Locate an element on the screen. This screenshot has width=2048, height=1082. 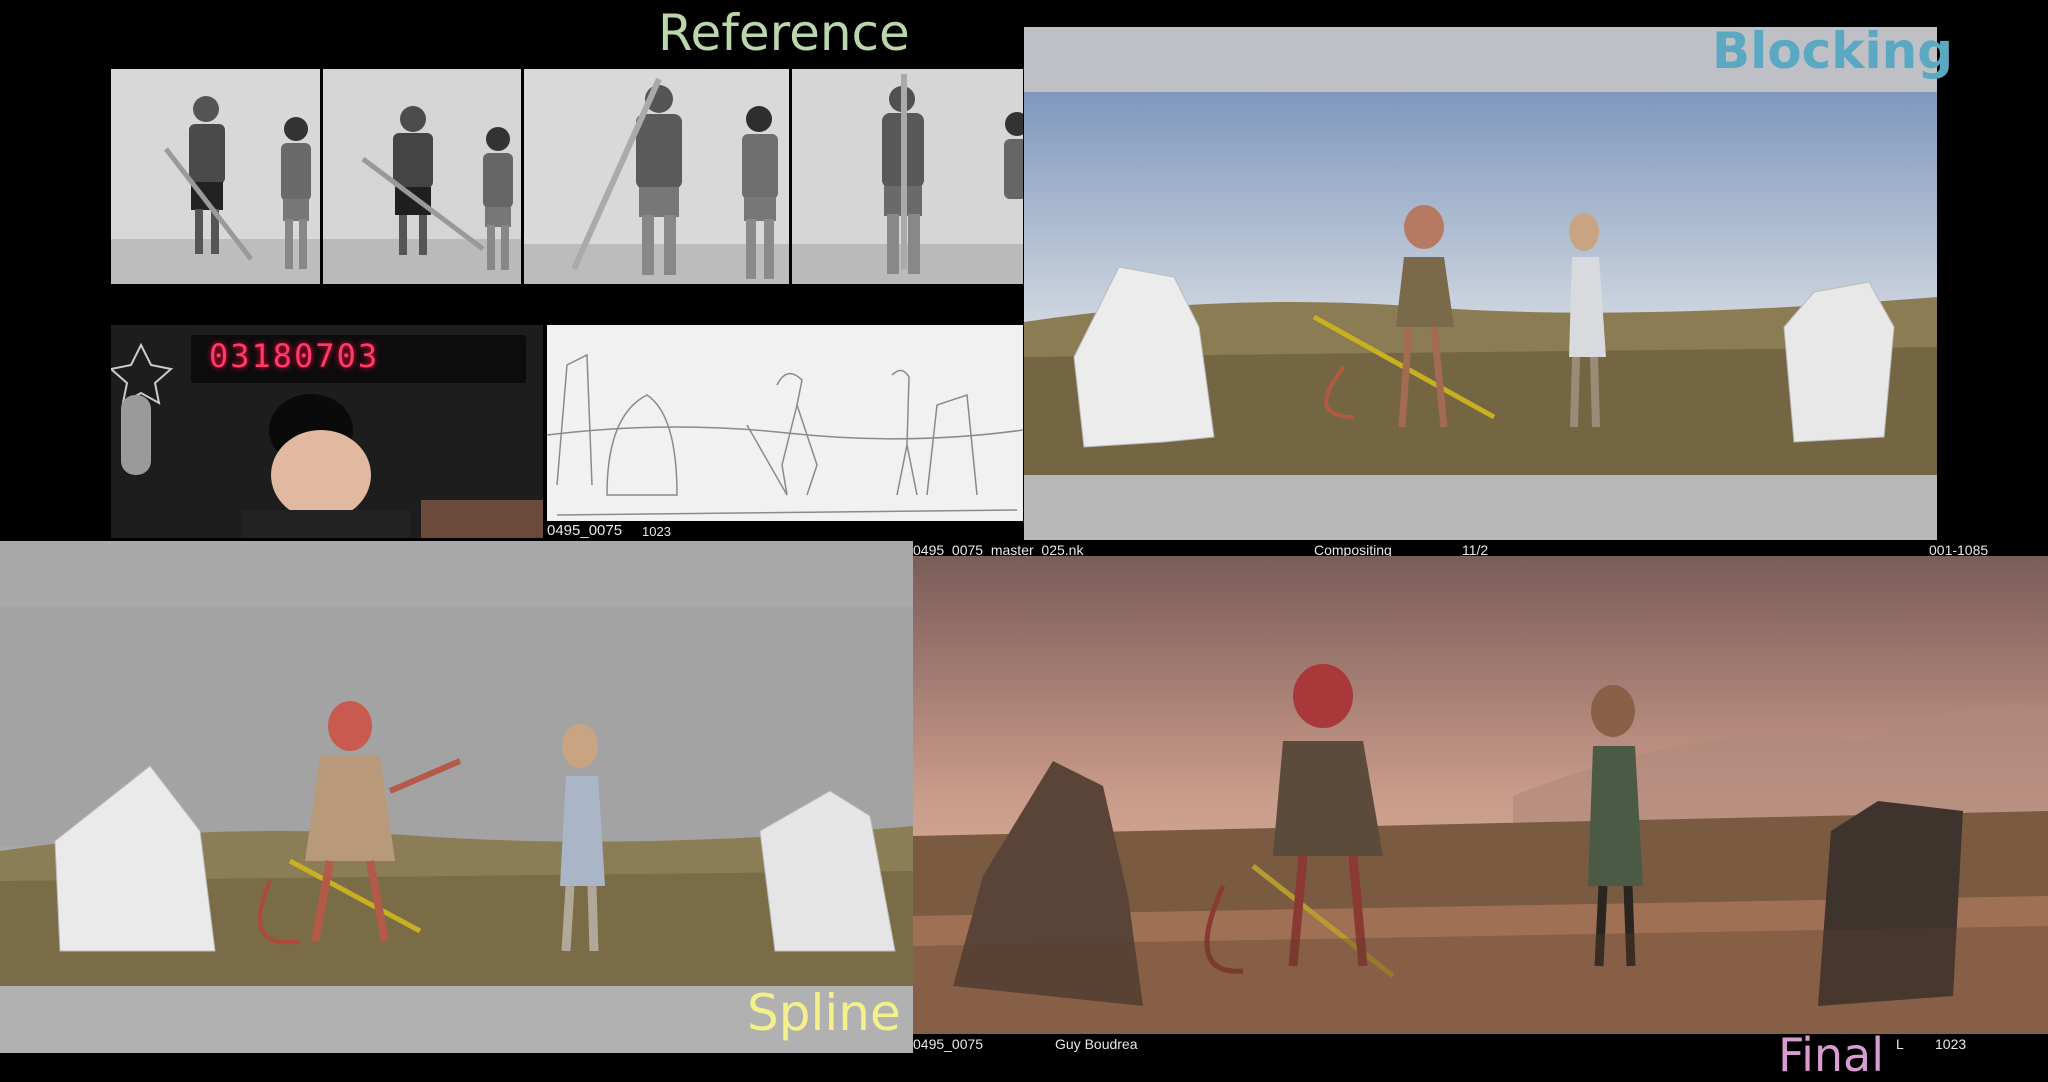
spline-label: Spline is located at coordinates (824, 1013).